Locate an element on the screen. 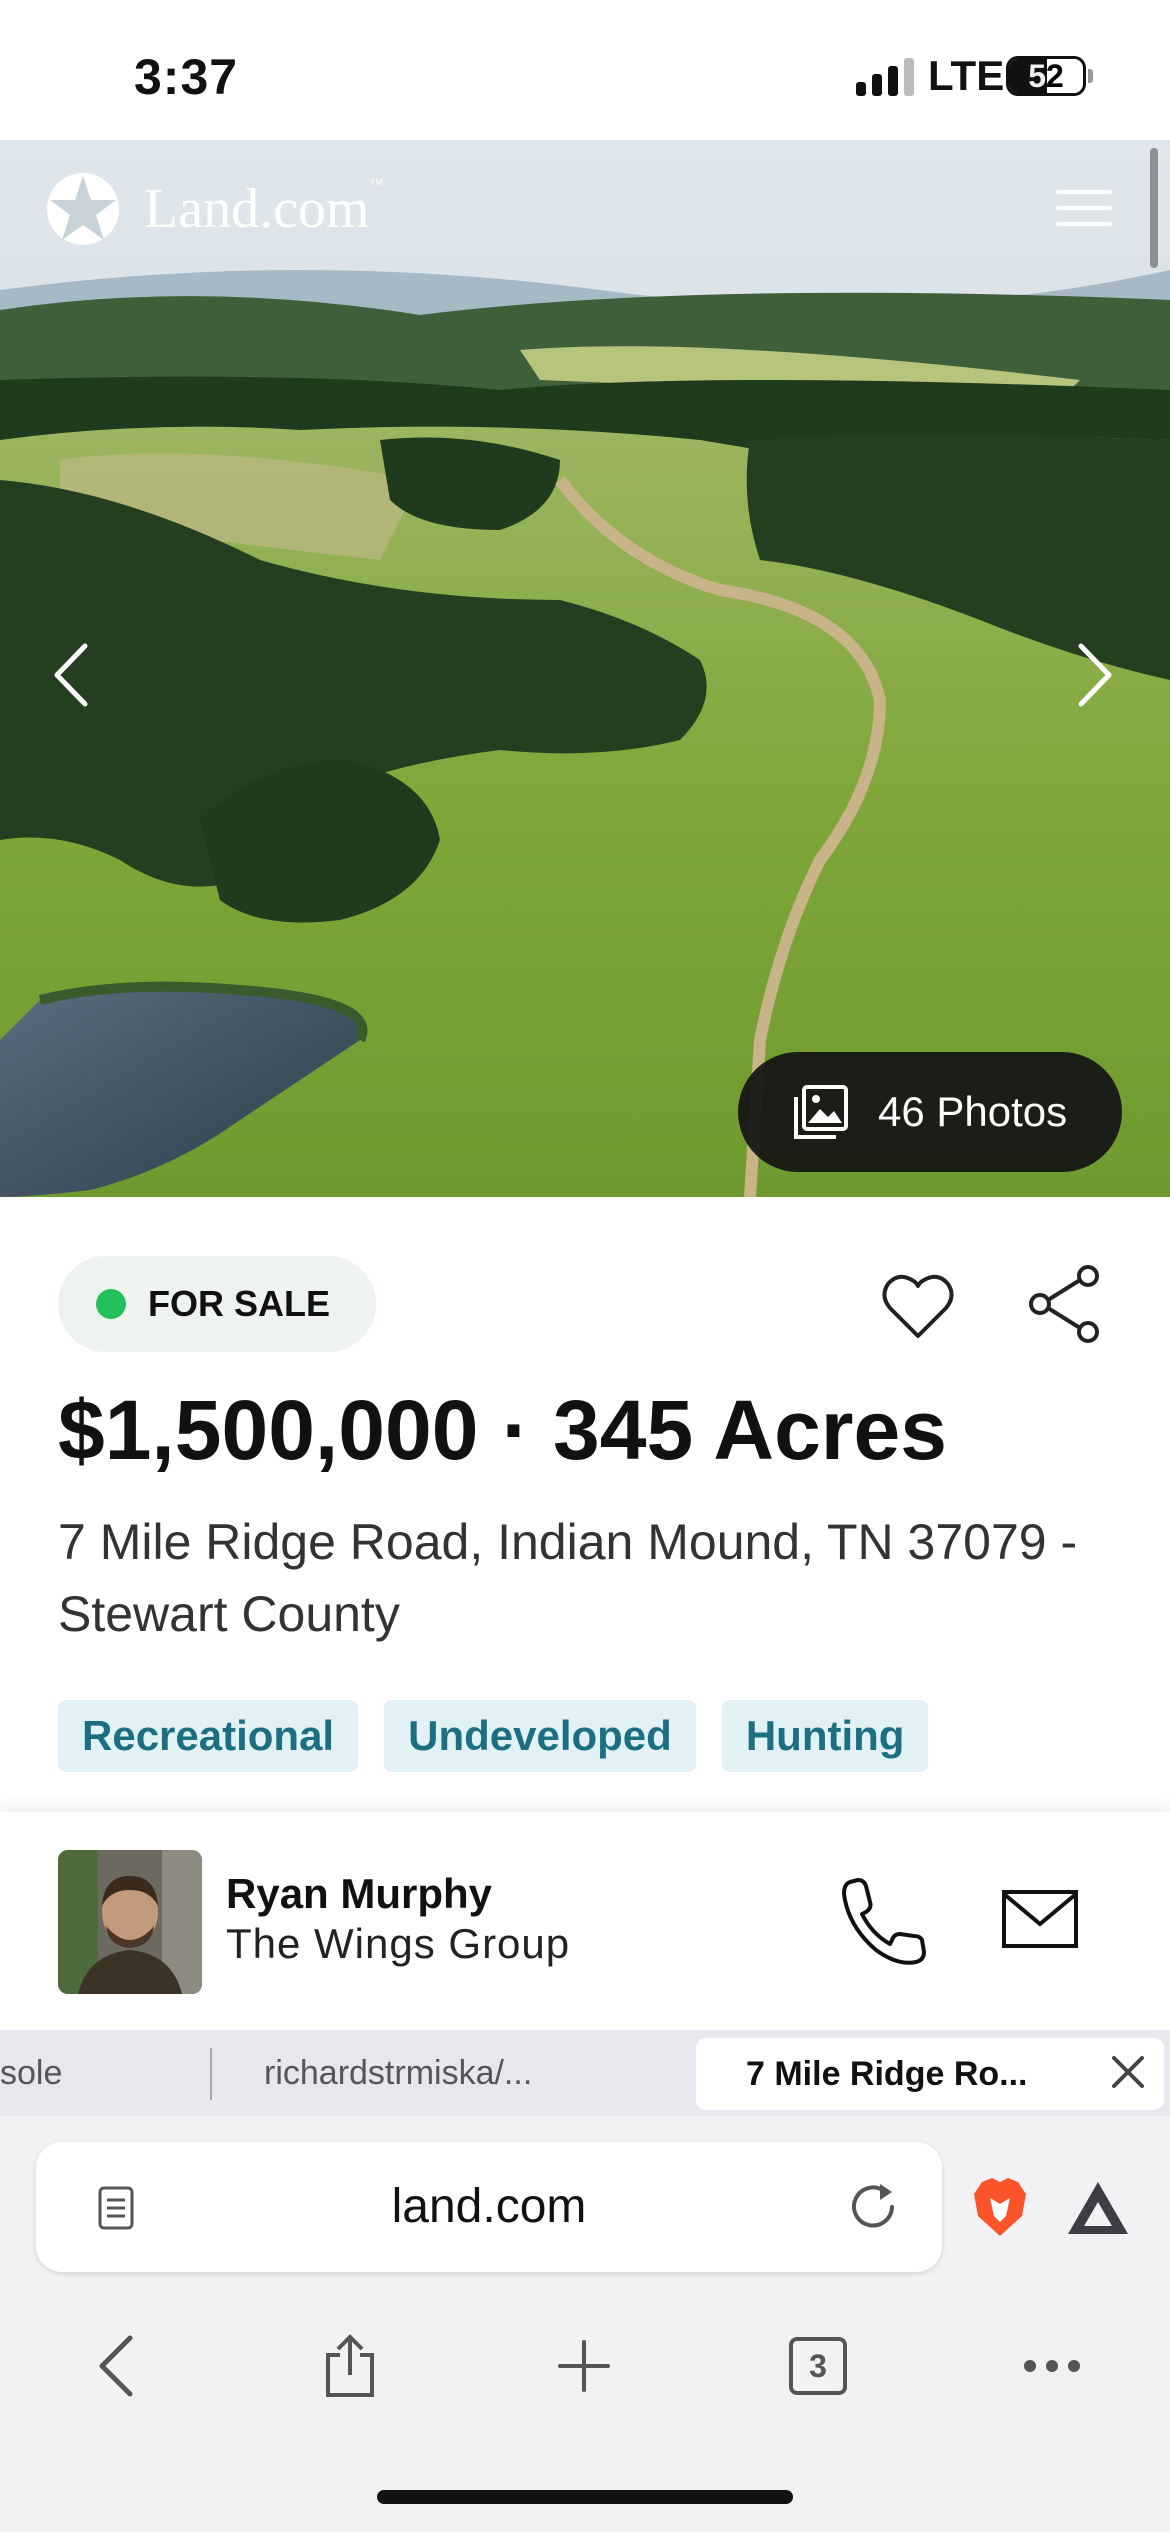 The image size is (1170, 2532). status-bar: 3:37 LTE 52 is located at coordinates (585, 70).